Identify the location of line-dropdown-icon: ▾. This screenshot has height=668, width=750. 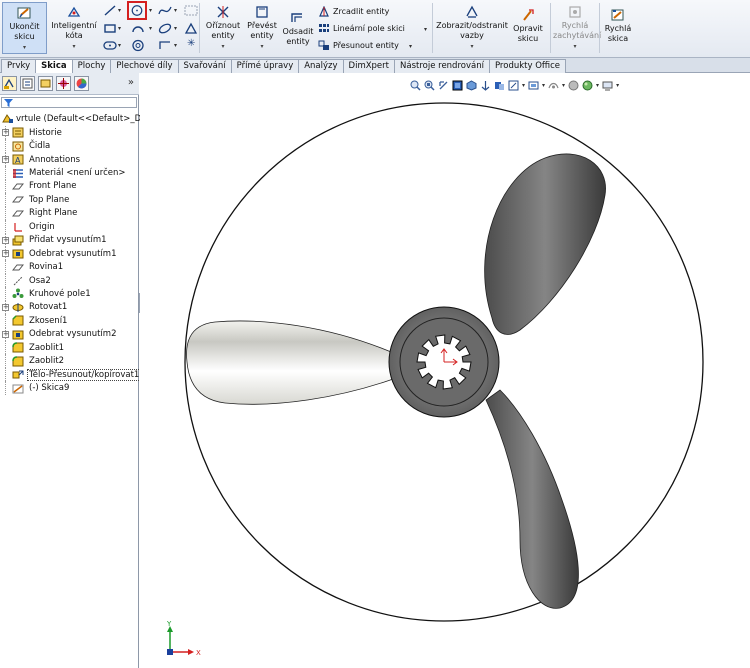
(119, 10).